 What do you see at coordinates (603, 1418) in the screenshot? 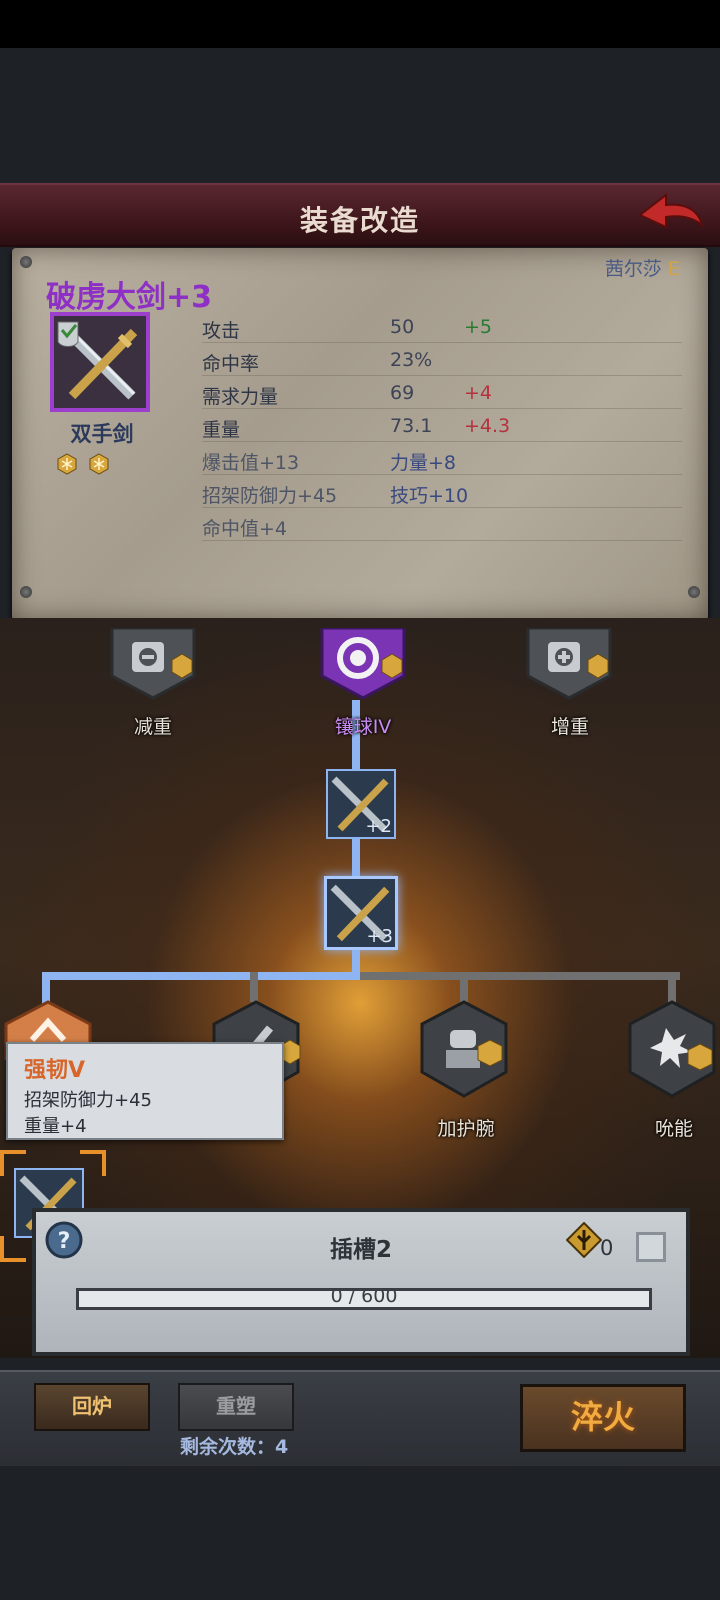
I see `quench-button: 淬火` at bounding box center [603, 1418].